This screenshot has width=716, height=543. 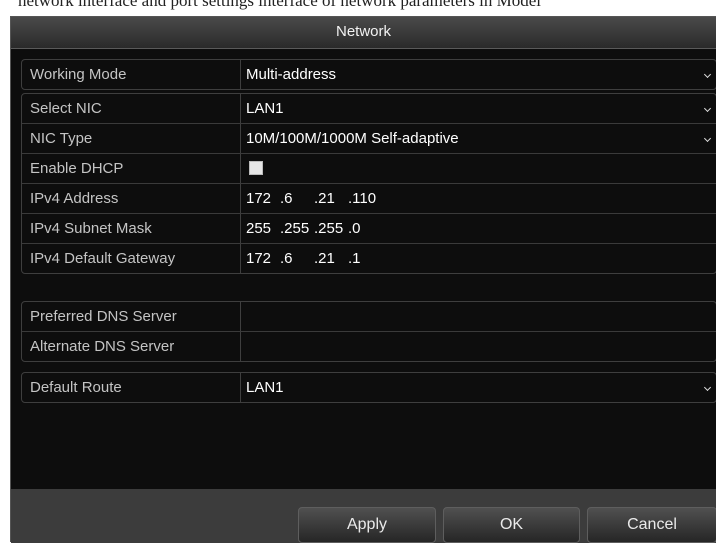 I want to click on ipv4-address-row: IPv4 Address 172 .6 .21 .110, so click(x=369, y=199).